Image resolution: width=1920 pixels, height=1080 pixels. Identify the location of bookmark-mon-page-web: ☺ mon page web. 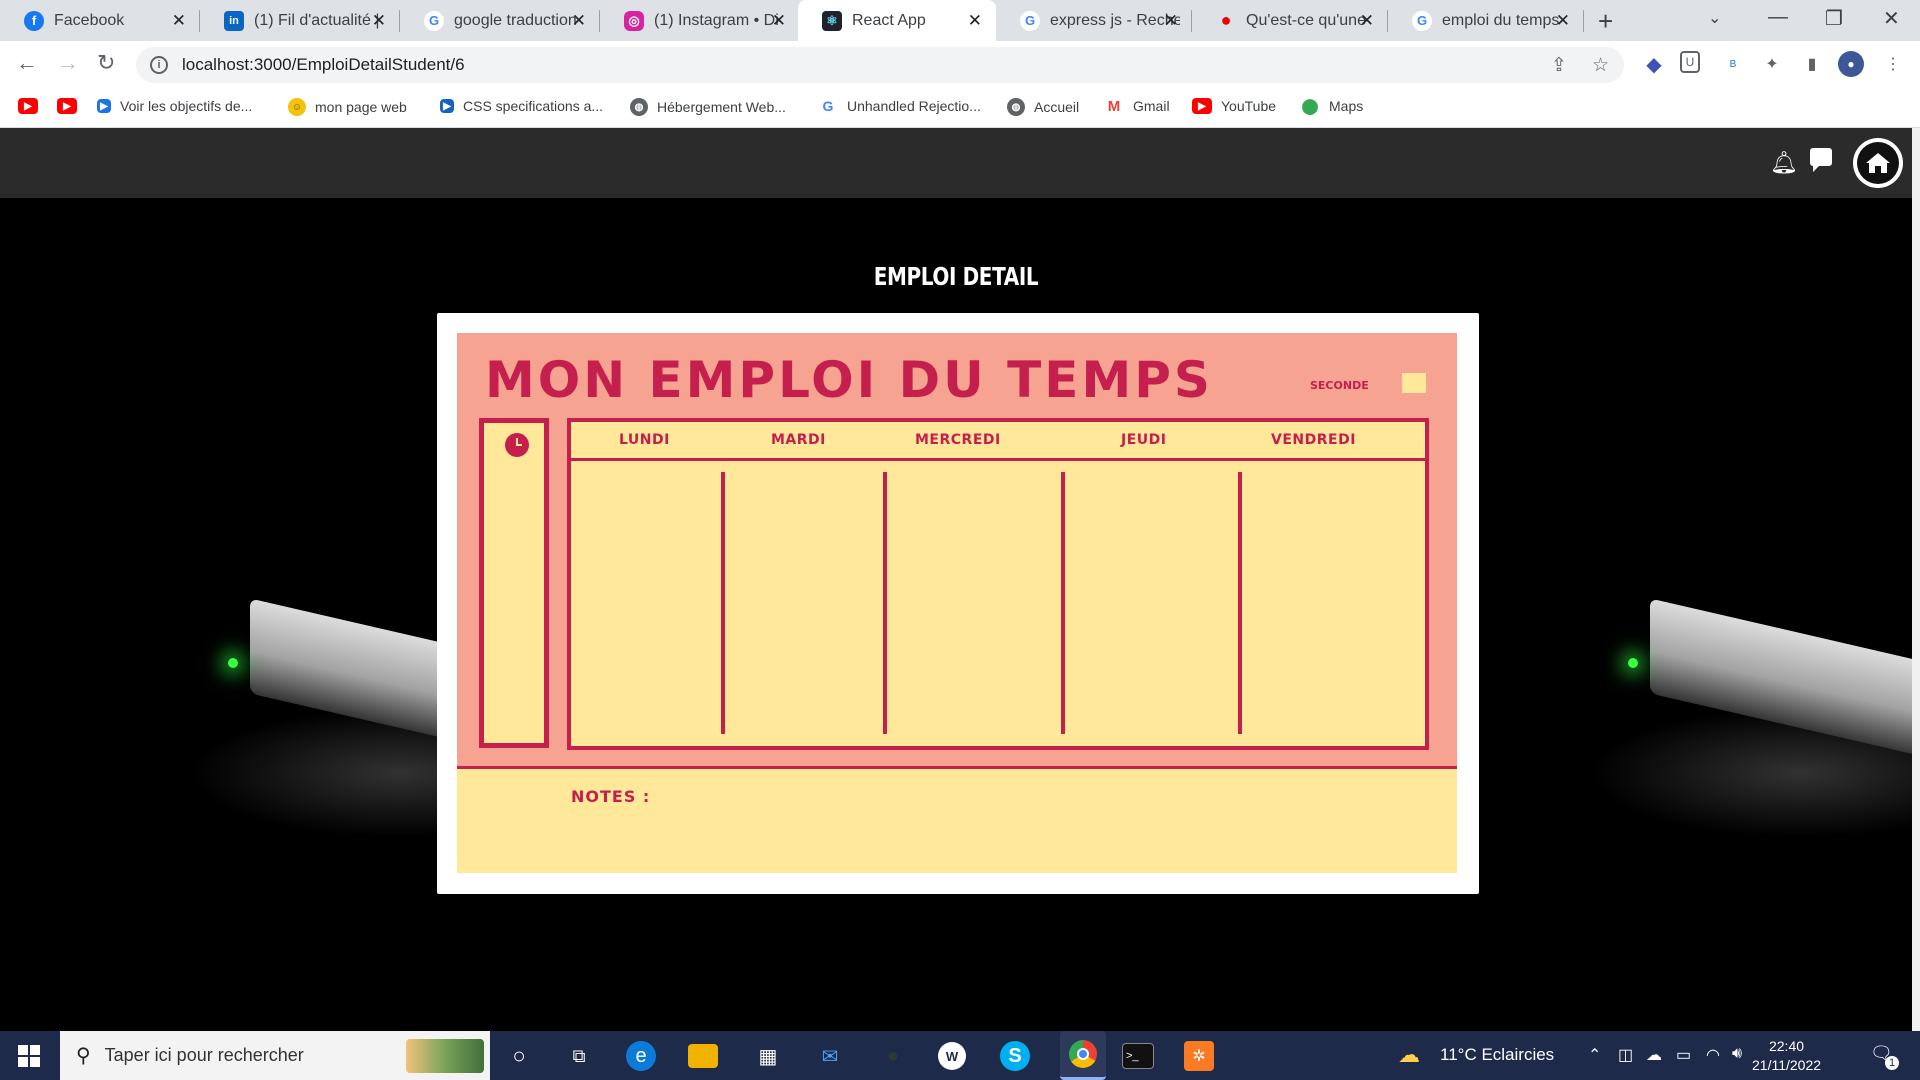
(347, 107).